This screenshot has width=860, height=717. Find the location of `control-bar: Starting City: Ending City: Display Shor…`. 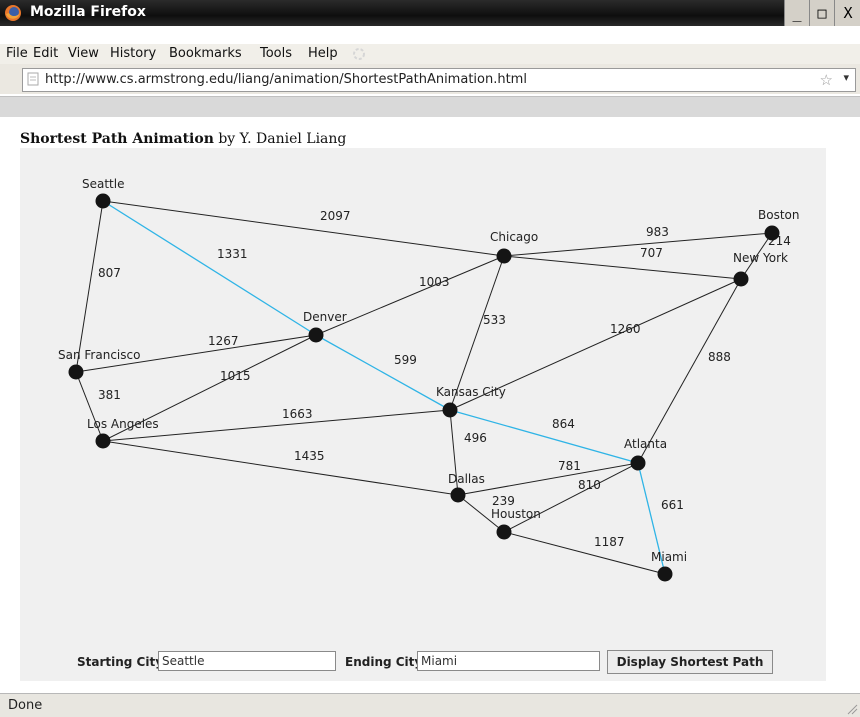

control-bar: Starting City: Ending City: Display Shor… is located at coordinates (423, 663).